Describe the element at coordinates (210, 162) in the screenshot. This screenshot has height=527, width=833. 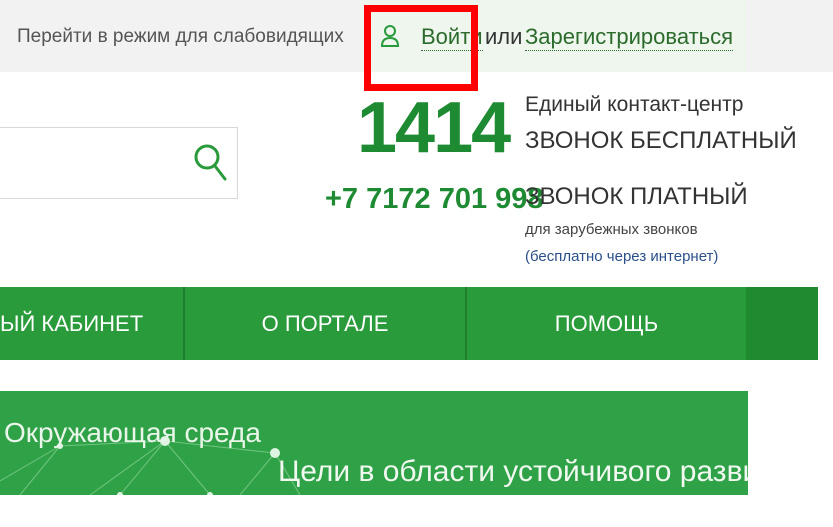
I see `search-icon` at that location.